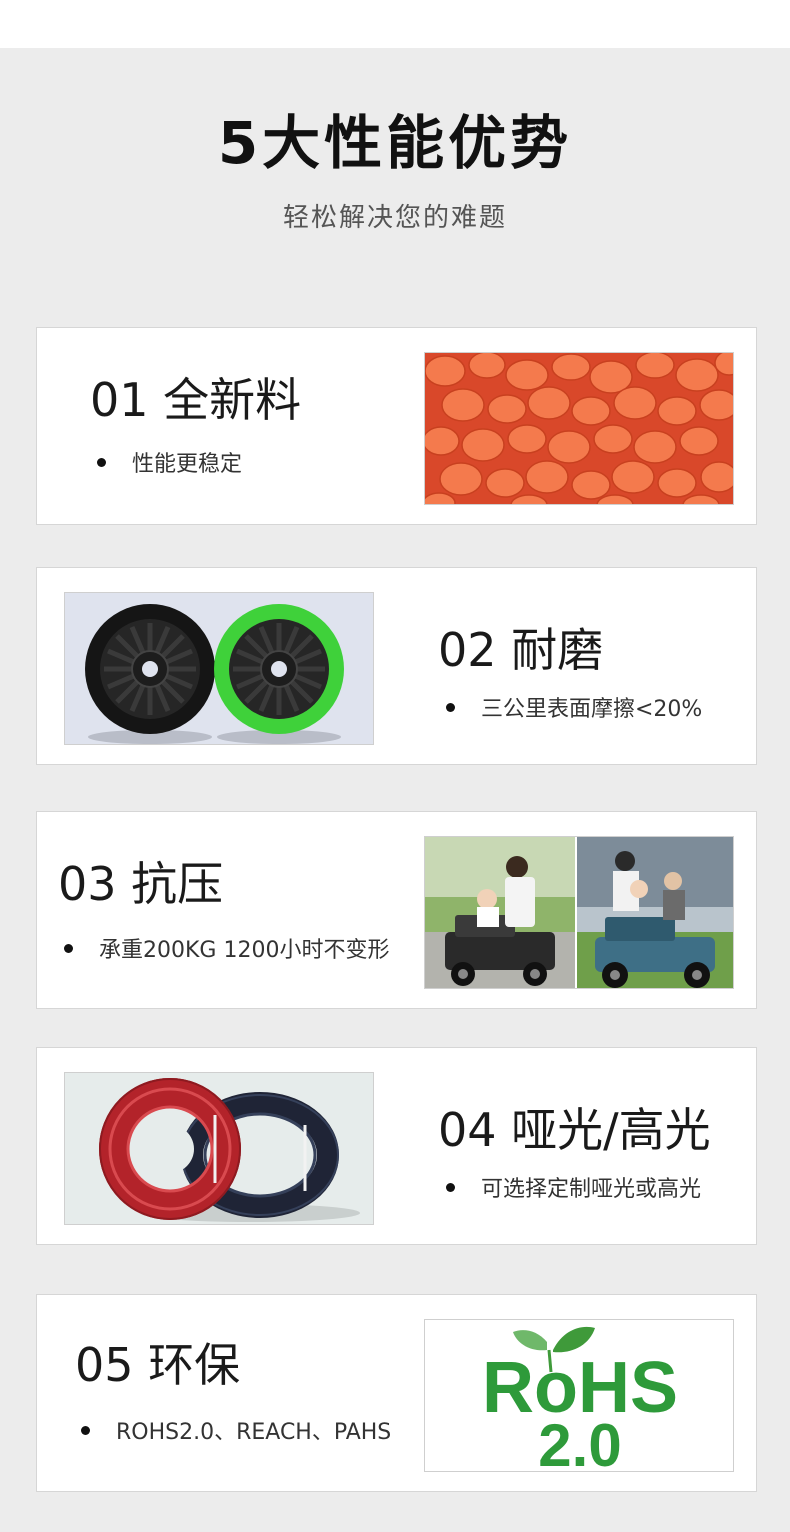  Describe the element at coordinates (579, 1395) in the screenshot. I see `rohs-logo-image: RoHS 2.0` at that location.